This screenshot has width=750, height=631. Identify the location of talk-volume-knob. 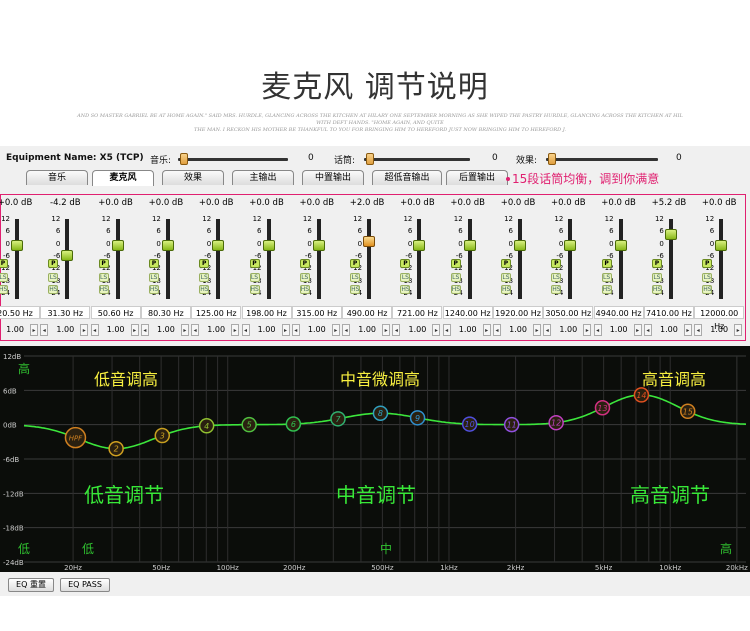
(370, 159).